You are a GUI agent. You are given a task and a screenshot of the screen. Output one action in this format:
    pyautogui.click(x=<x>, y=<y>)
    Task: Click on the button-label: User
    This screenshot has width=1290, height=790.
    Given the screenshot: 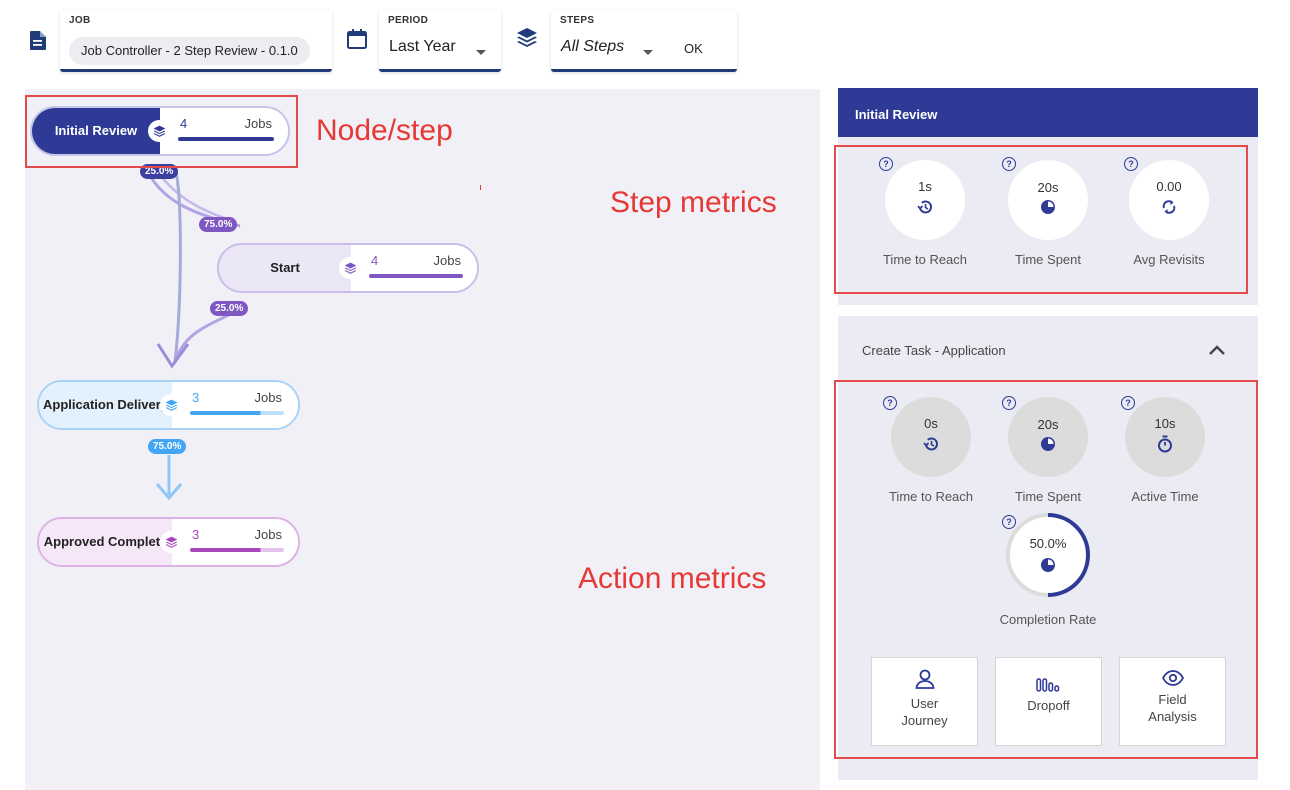 What is the action you would take?
    pyautogui.click(x=924, y=703)
    